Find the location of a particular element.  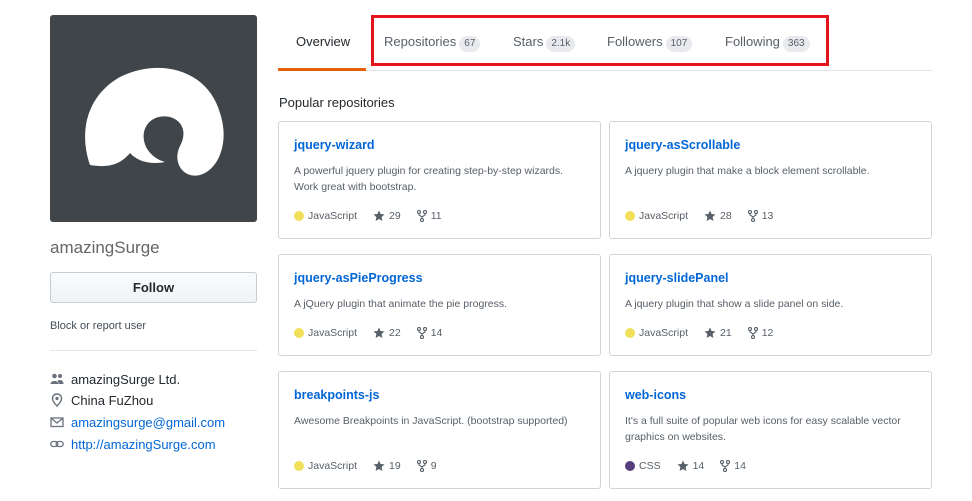

stars-count-value: 14 is located at coordinates (698, 466).